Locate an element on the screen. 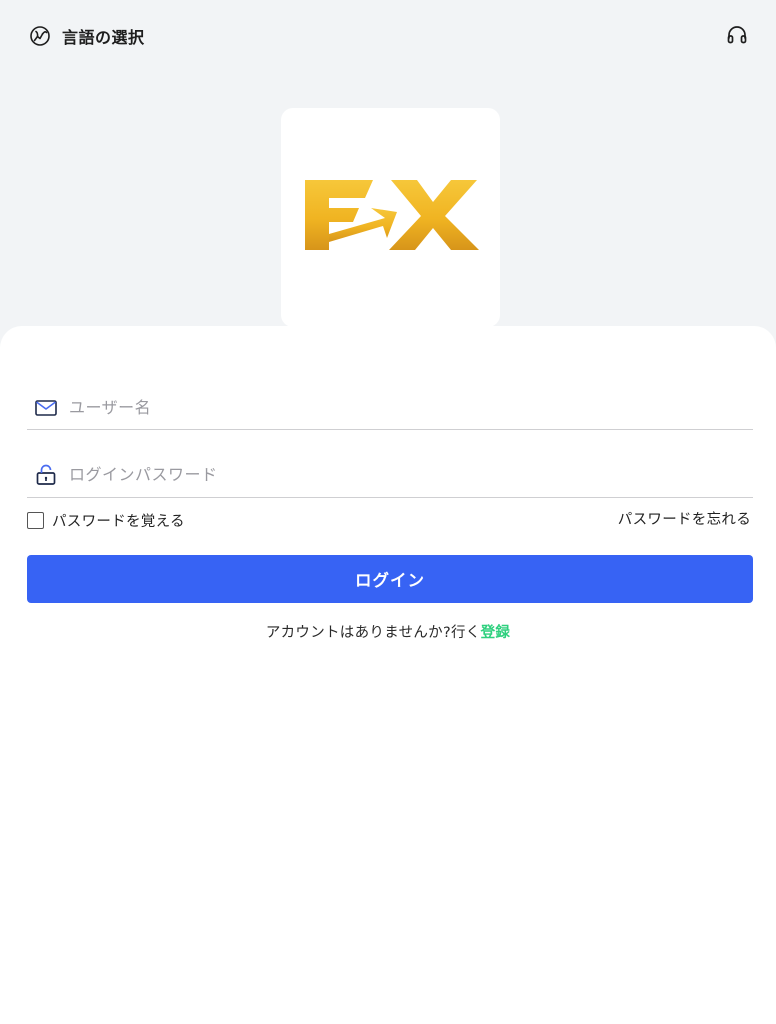 The height and width of the screenshot is (1024, 776). password-input is located at coordinates (411, 474).